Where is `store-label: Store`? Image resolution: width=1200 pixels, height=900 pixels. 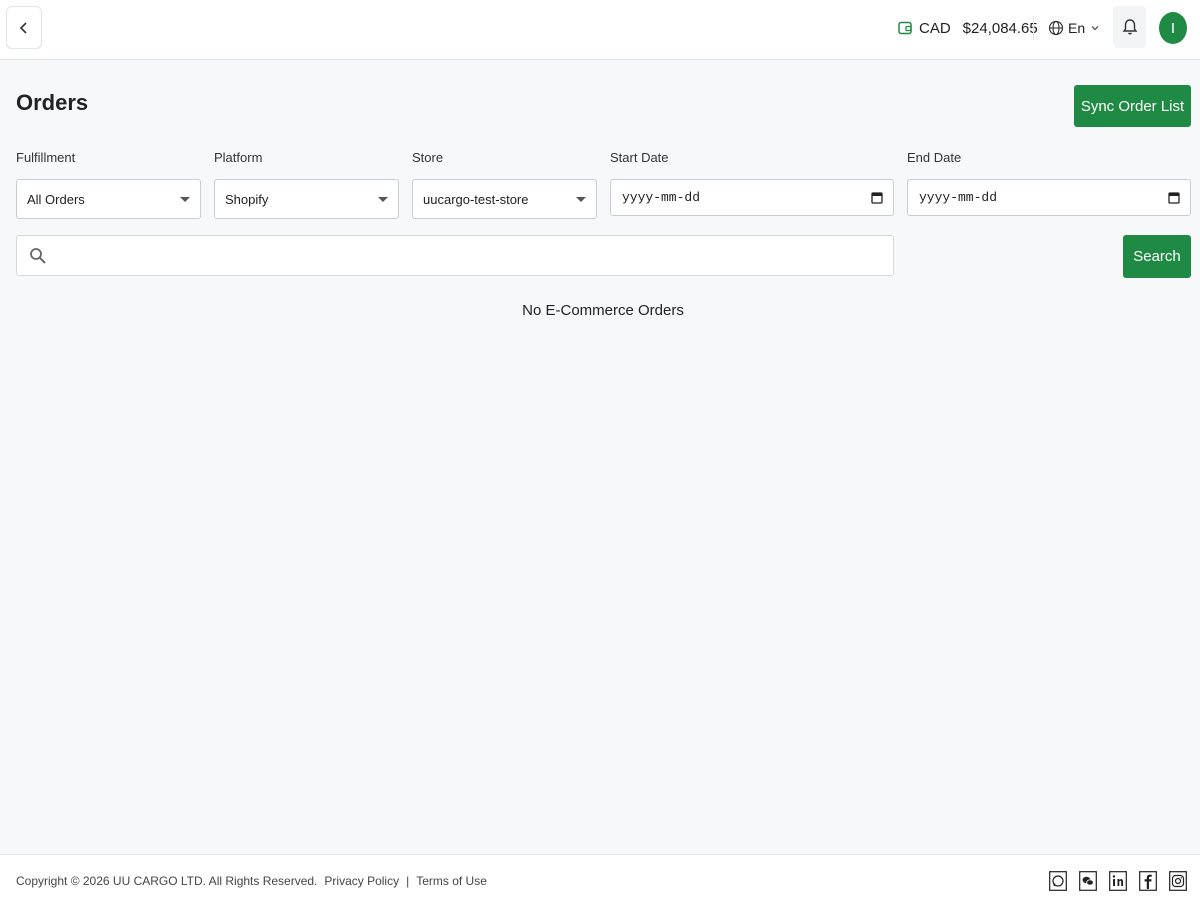
store-label: Store is located at coordinates (428, 157).